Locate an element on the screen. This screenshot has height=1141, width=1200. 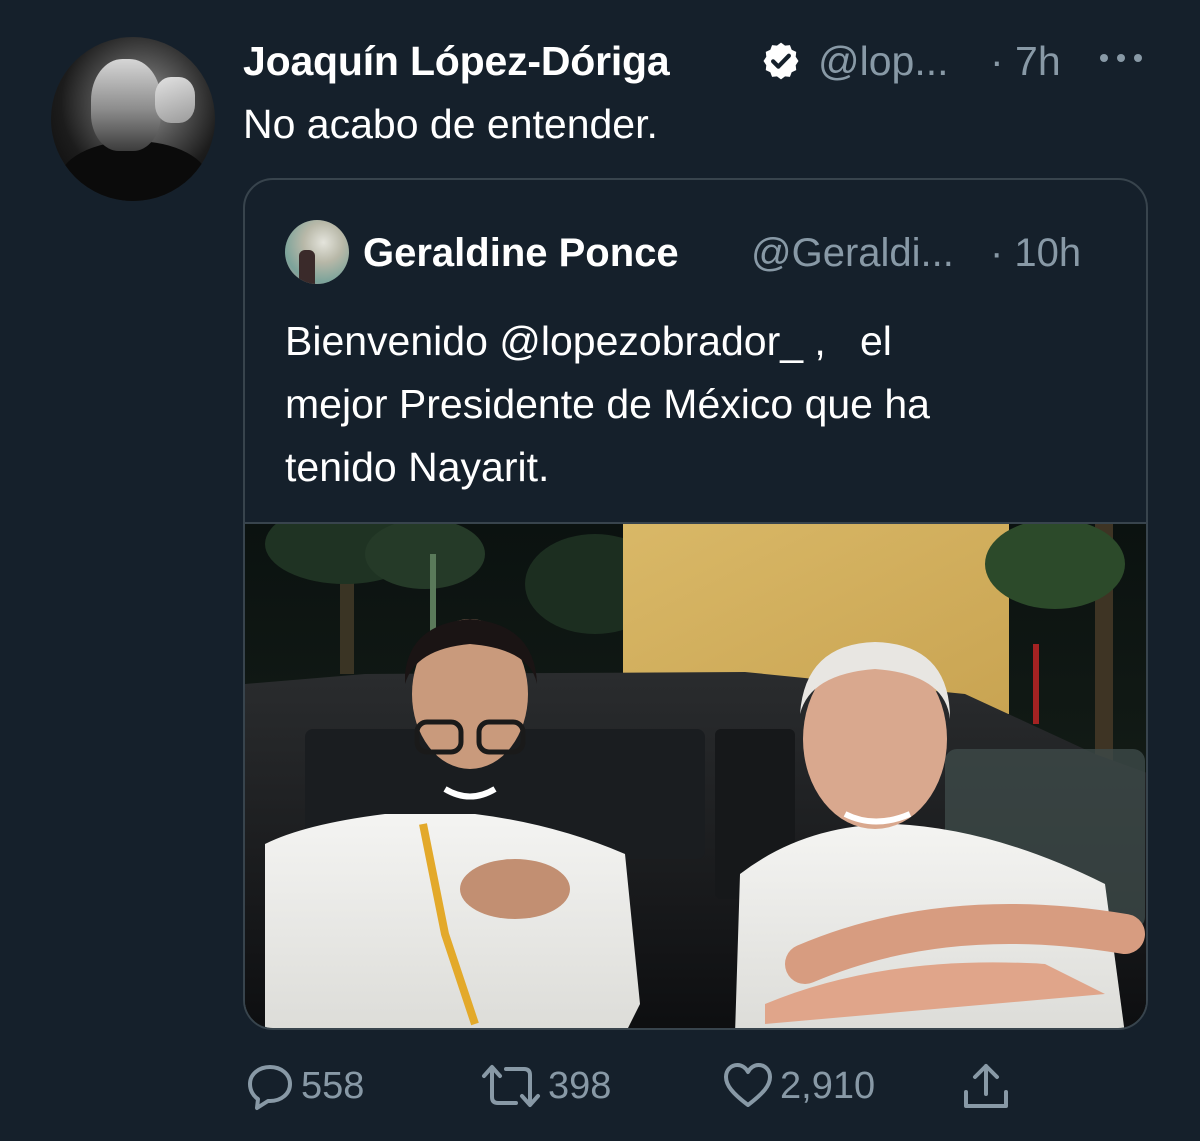
quoted-text-line: mejor Presidente de México que ha is located at coordinates (607, 404).